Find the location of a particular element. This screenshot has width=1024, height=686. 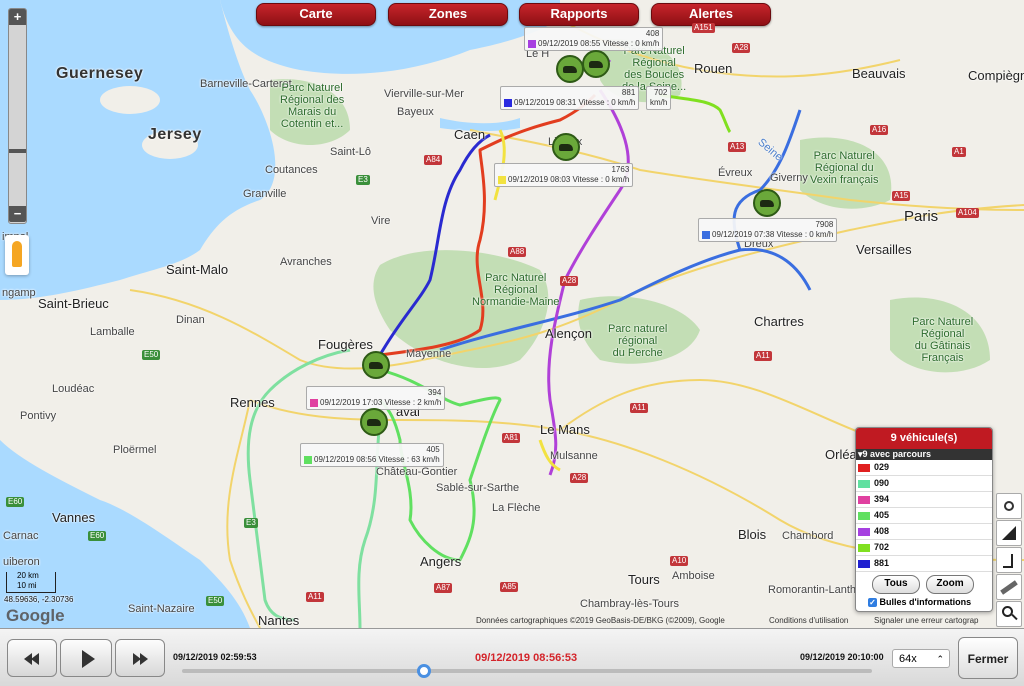

road-badge: A85 is located at coordinates (509, 587).